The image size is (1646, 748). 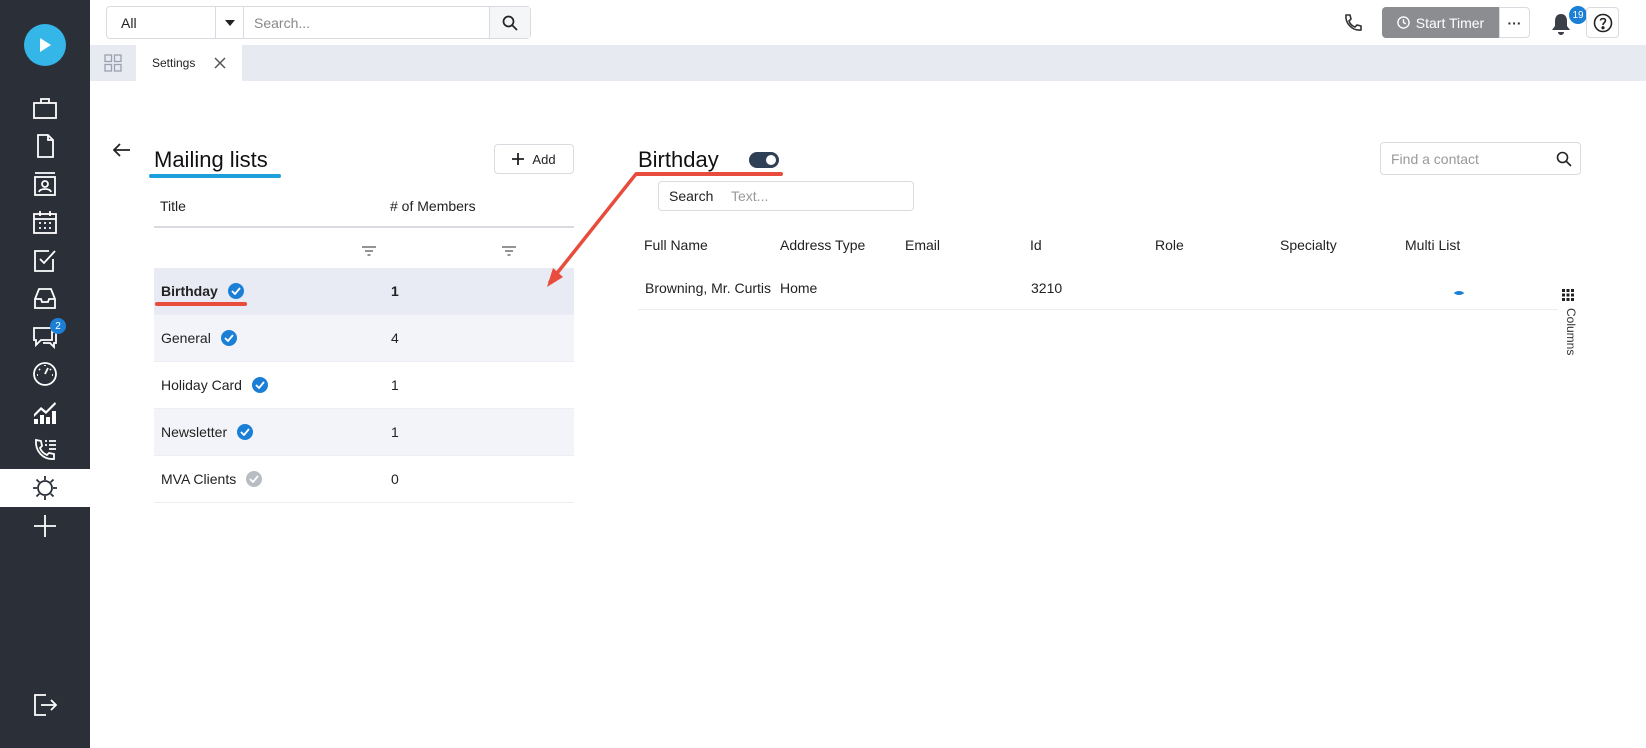 I want to click on list-item: Holiday Card 1, so click(x=364, y=385).